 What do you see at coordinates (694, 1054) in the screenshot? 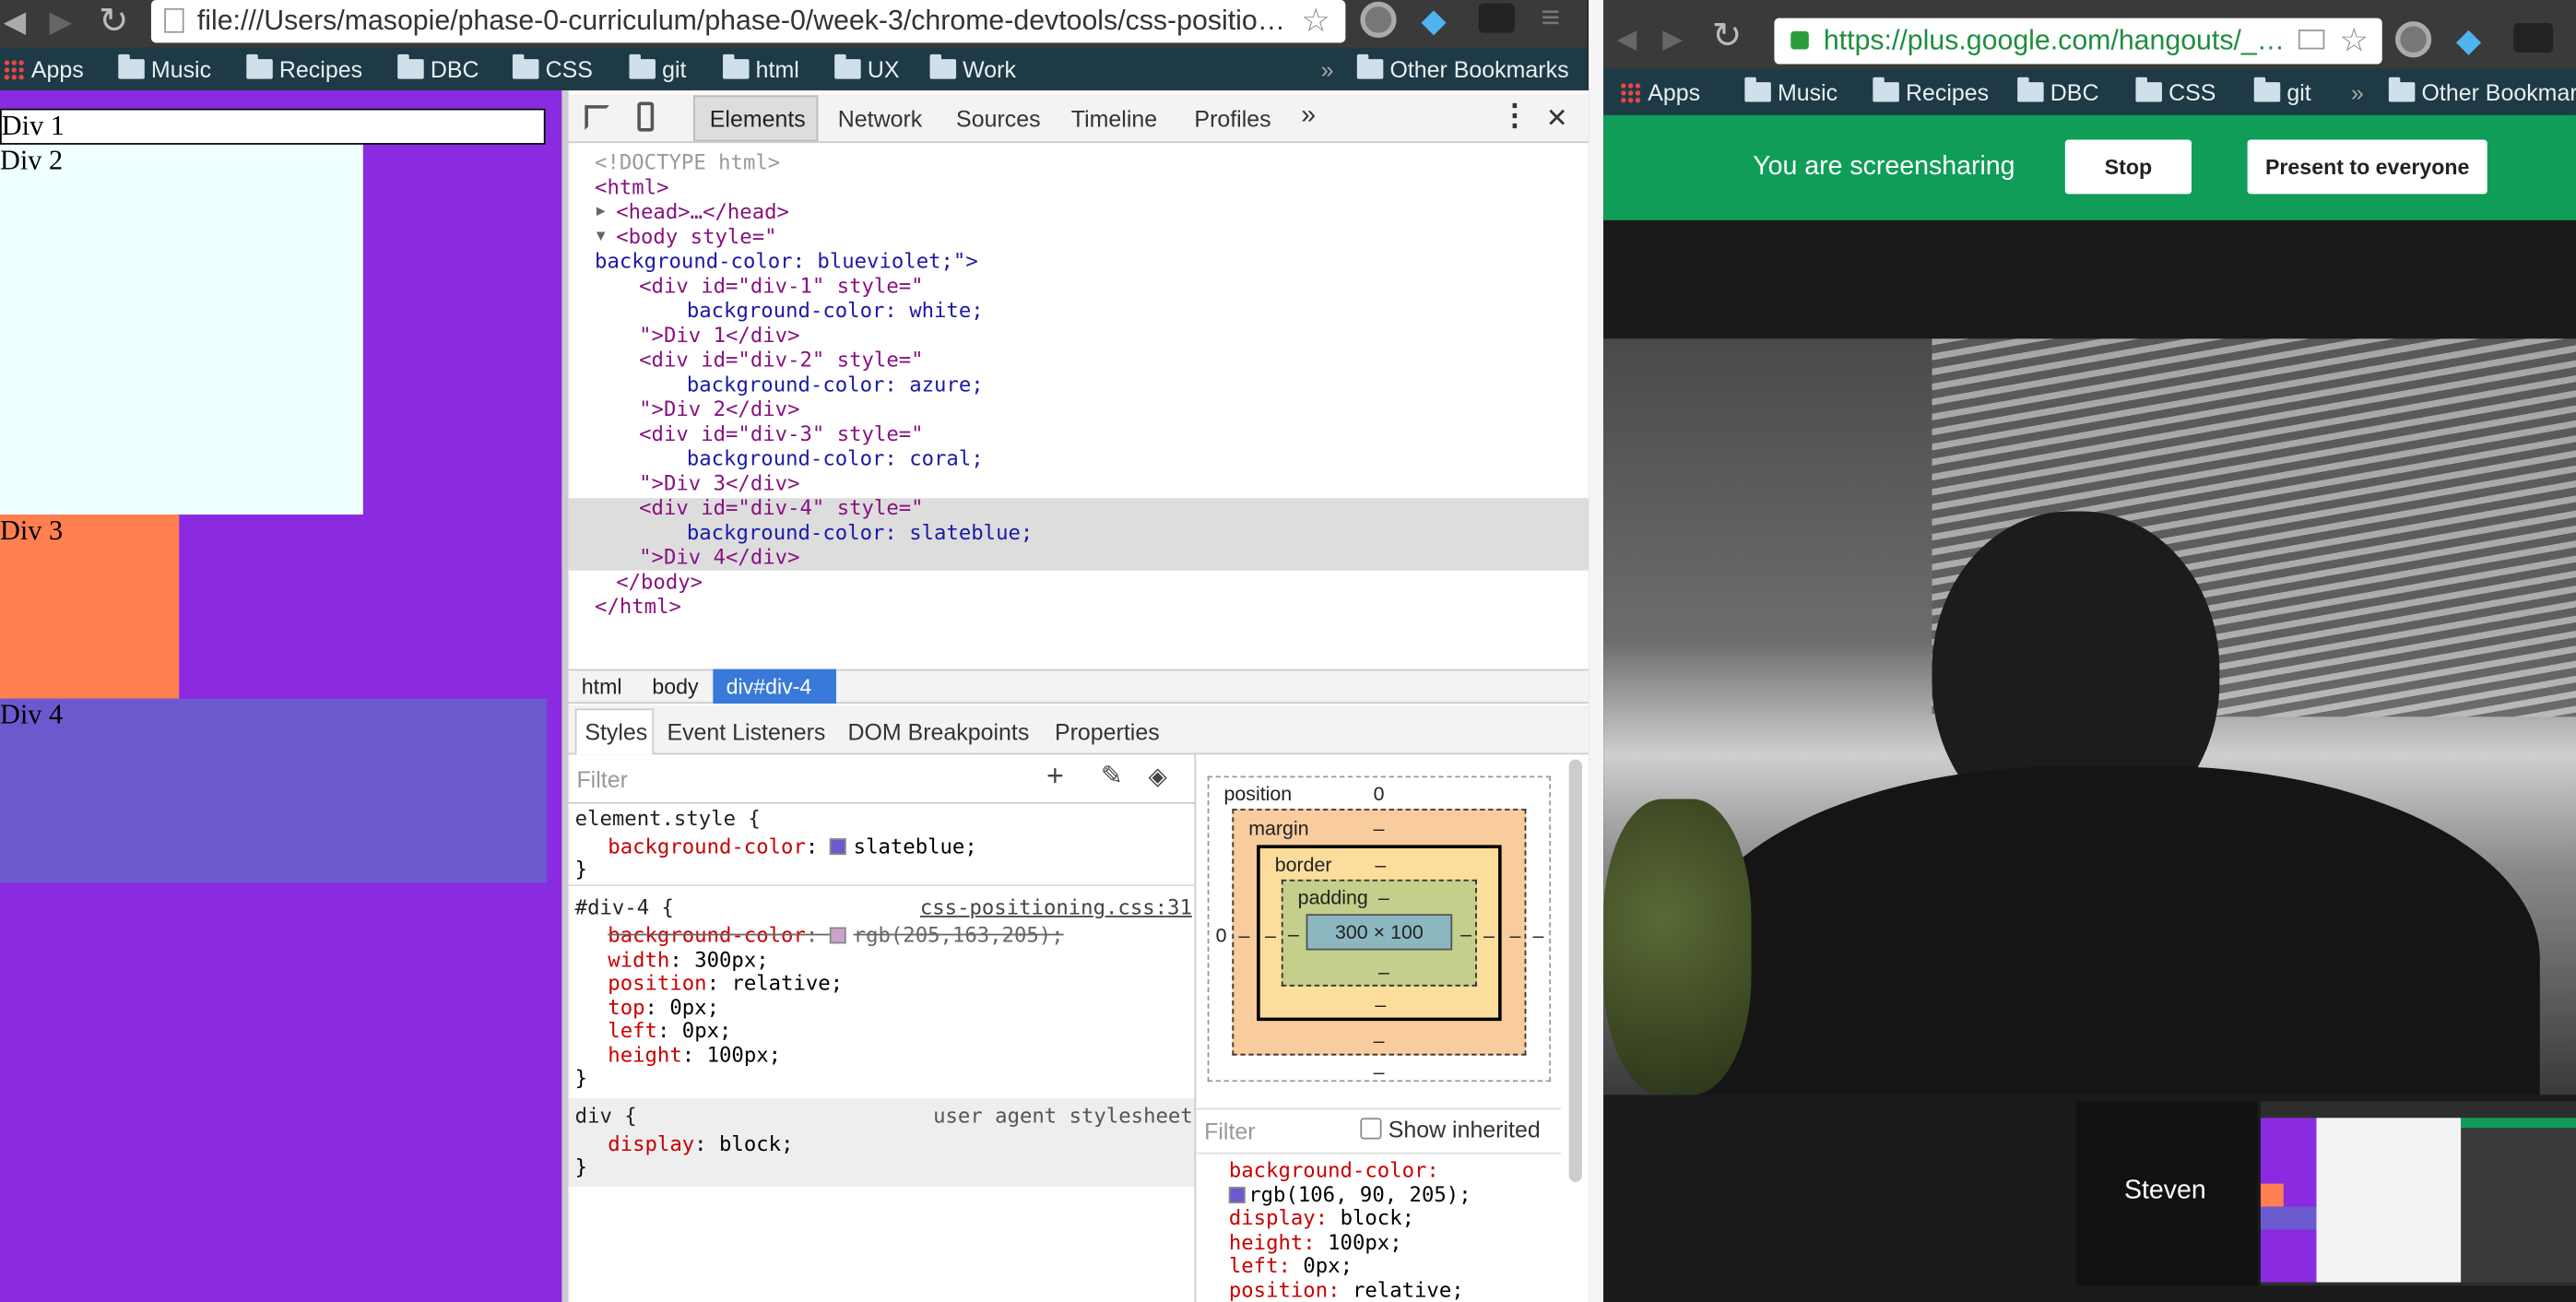
I see `div4-prop-height: height: 100px;` at bounding box center [694, 1054].